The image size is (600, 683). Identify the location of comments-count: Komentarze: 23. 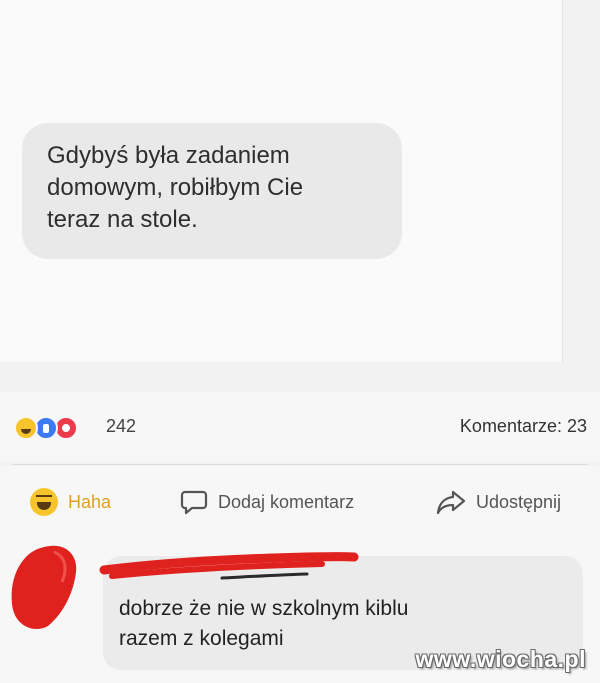
(523, 426).